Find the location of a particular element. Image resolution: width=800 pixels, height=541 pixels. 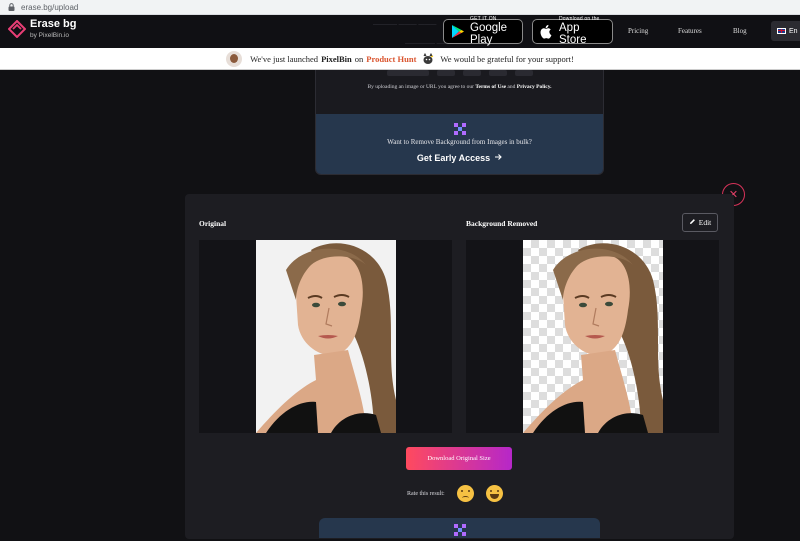

uk-flag-icon is located at coordinates (781, 31).